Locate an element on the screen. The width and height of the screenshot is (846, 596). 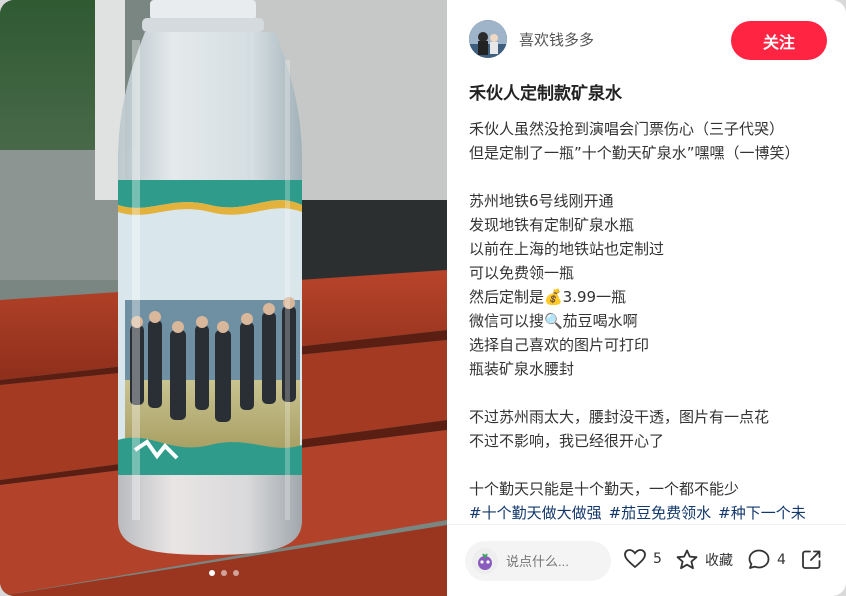
like-button: 5 is located at coordinates (643, 559).